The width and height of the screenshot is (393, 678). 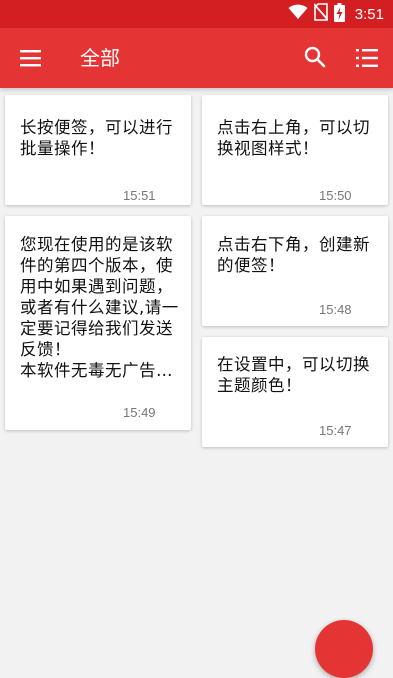 What do you see at coordinates (344, 649) in the screenshot?
I see `add-note-button` at bounding box center [344, 649].